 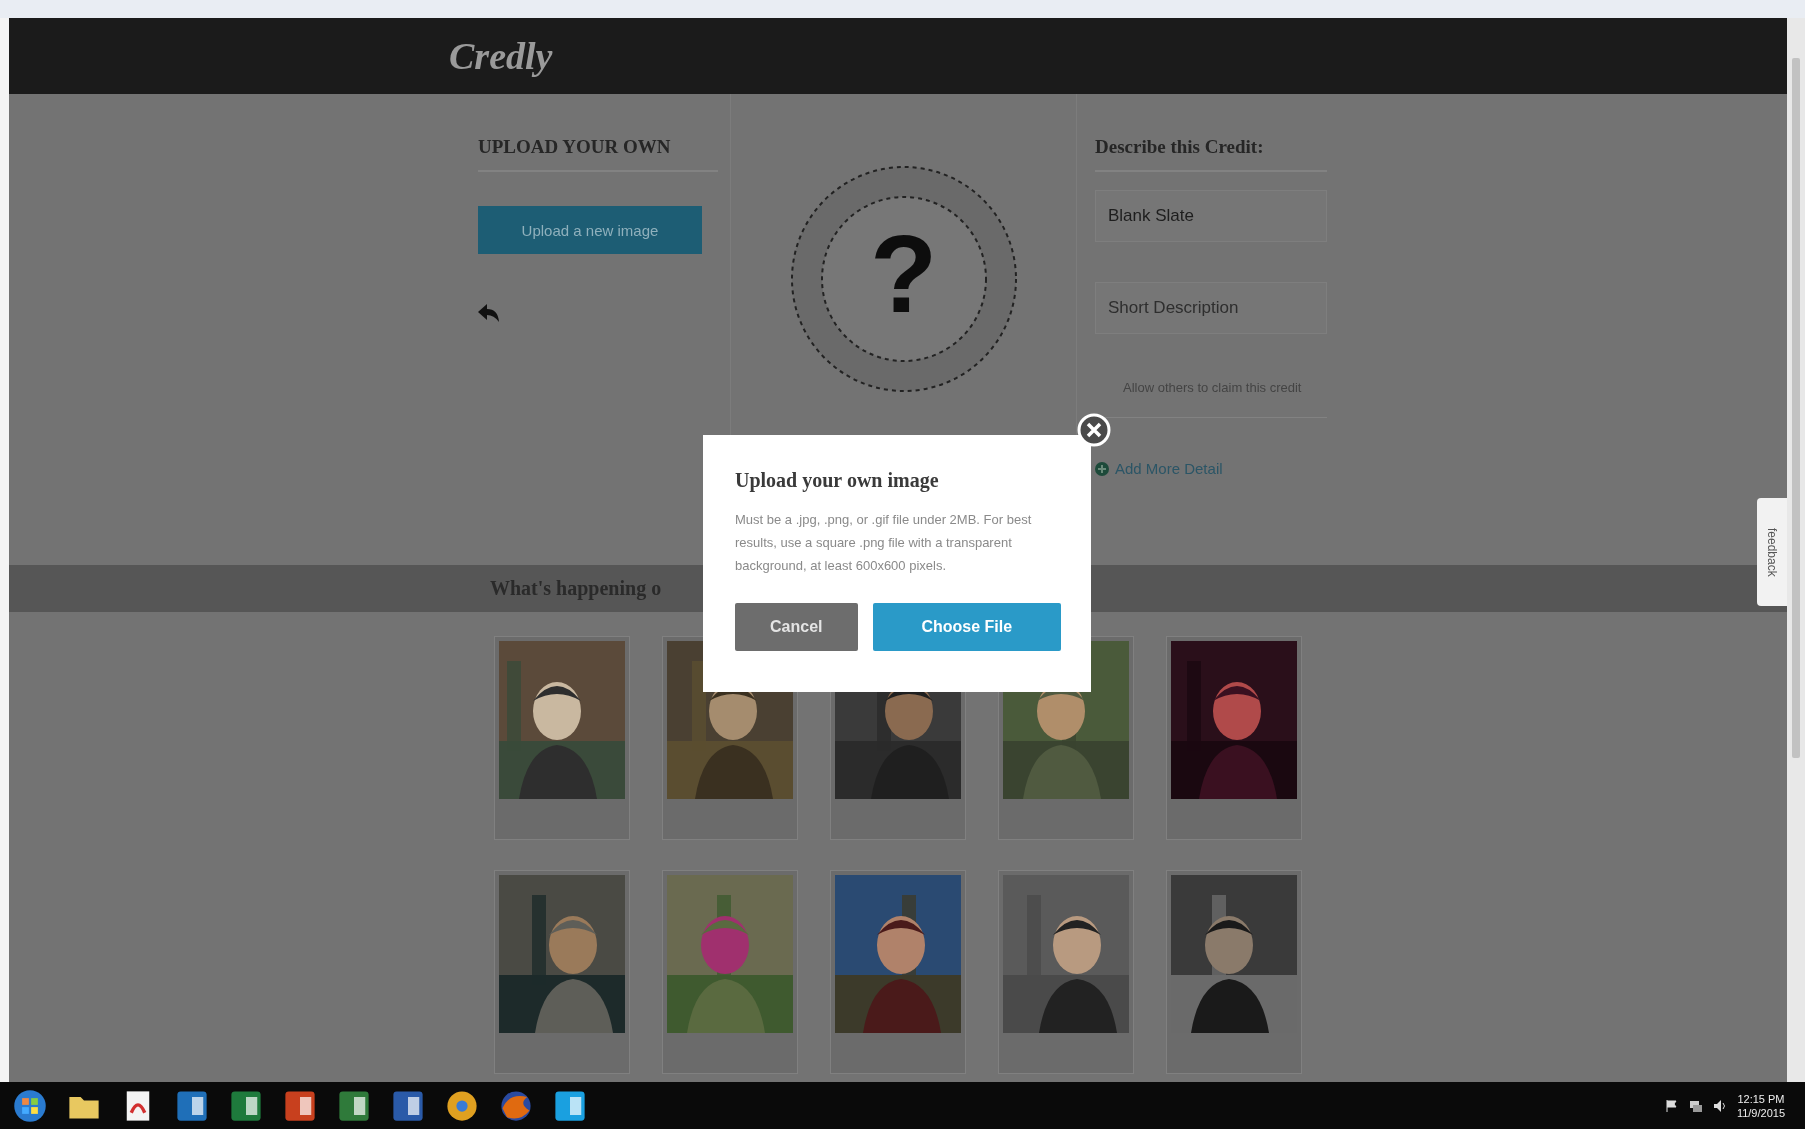 I want to click on feedback-tab: feedback, so click(x=1772, y=552).